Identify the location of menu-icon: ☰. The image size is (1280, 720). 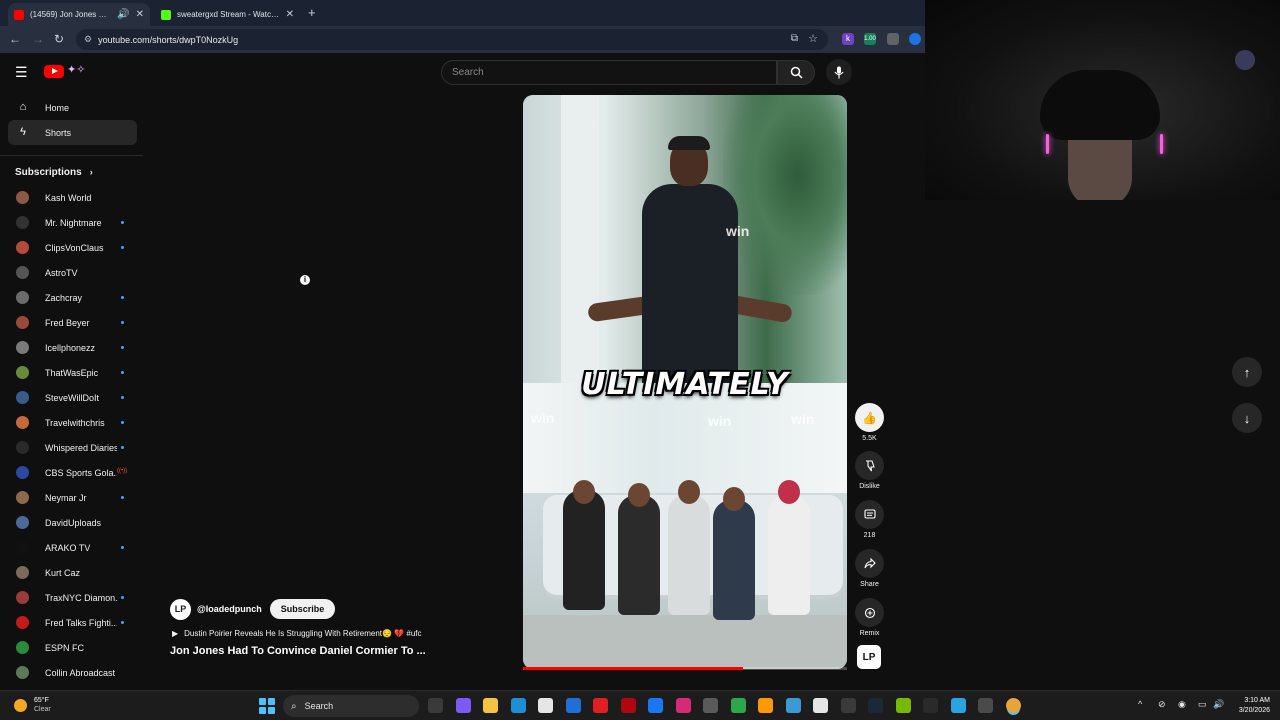
(21, 72).